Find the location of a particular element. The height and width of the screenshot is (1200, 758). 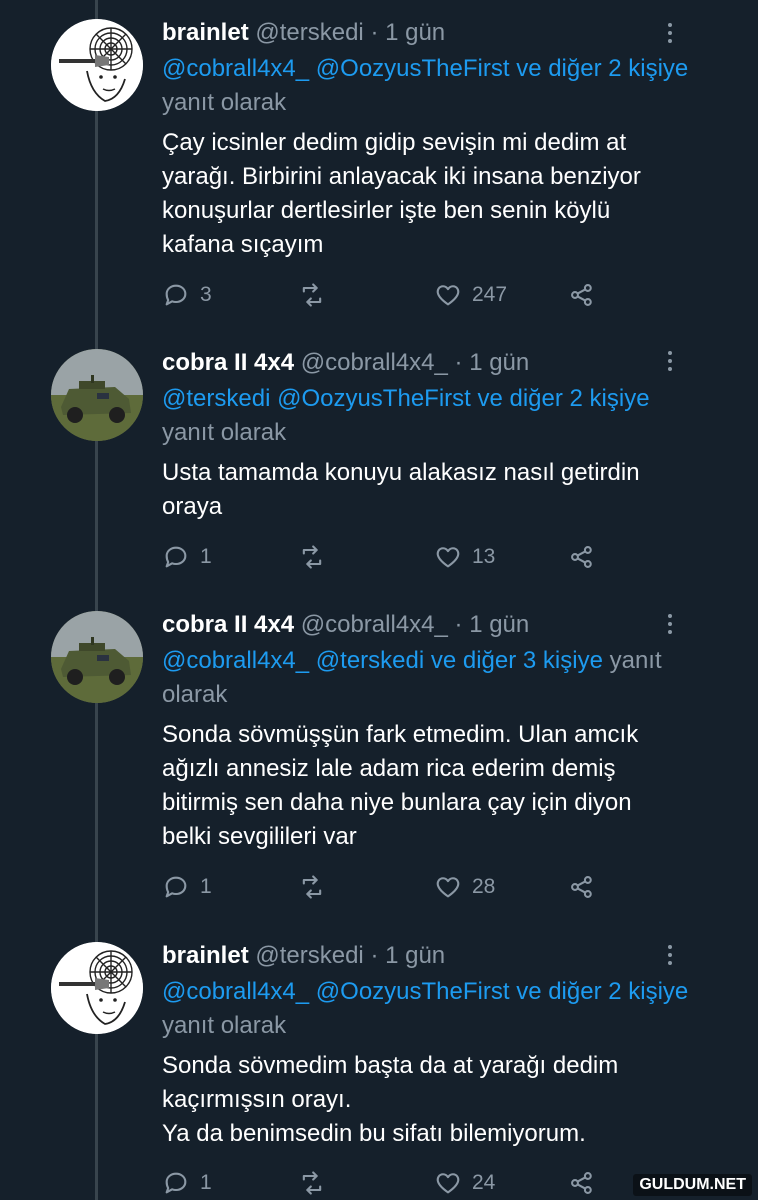

tweet-text-line: Ya da benimsedin bu sifatı bilemiyorum. is located at coordinates (374, 1133).